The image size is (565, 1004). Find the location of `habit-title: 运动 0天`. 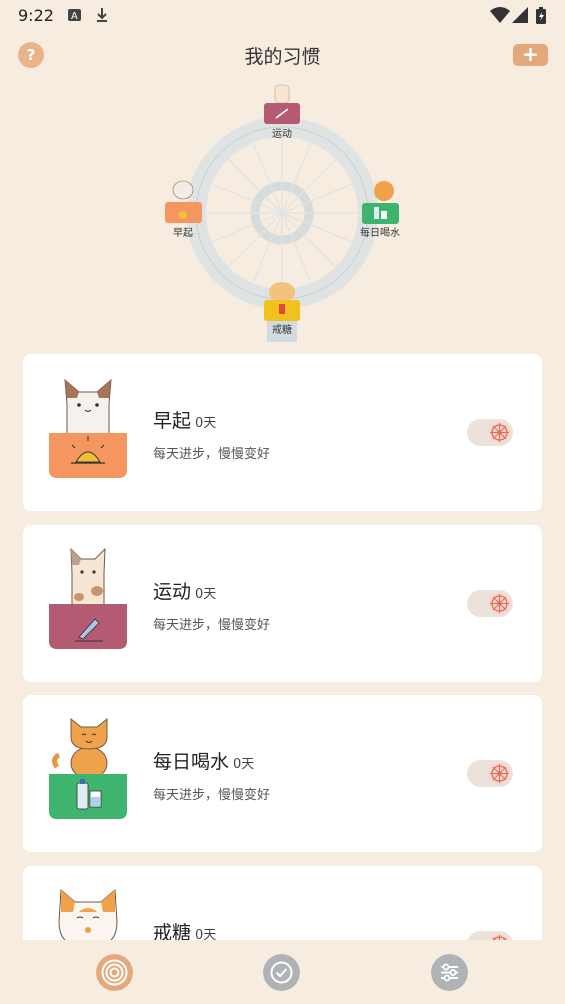

habit-title: 运动 0天 is located at coordinates (184, 590).